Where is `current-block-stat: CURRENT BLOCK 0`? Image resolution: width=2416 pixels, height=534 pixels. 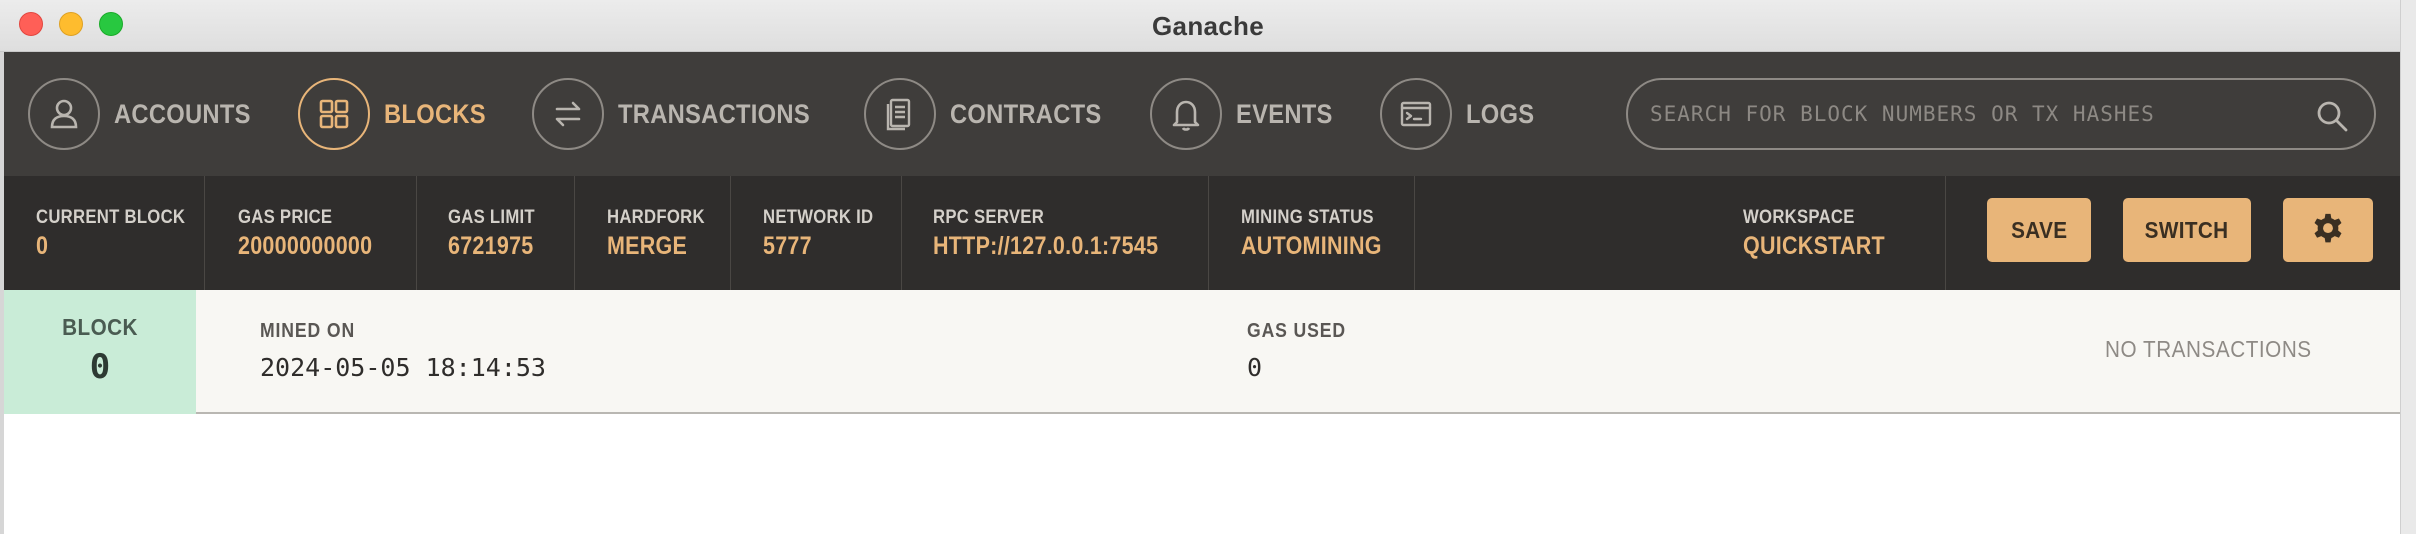 current-block-stat: CURRENT BLOCK 0 is located at coordinates (121, 233).